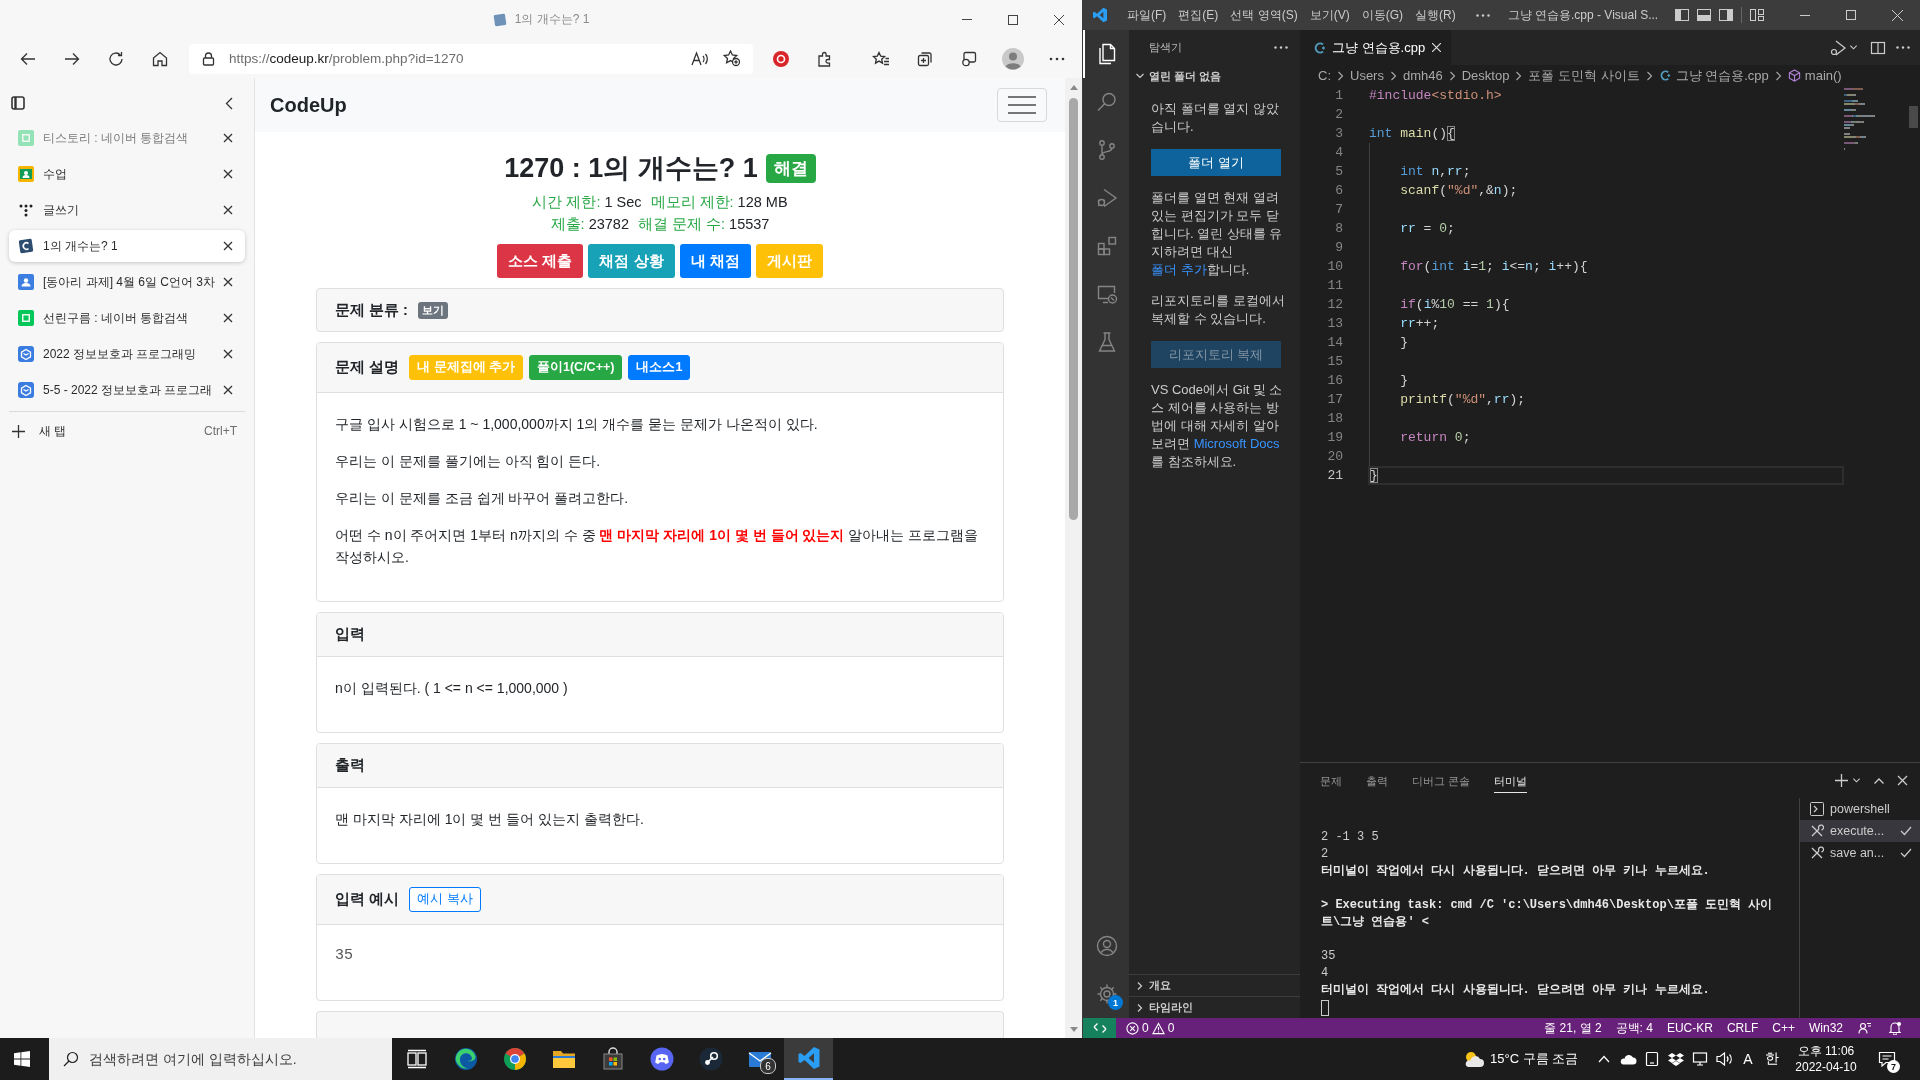  Describe the element at coordinates (1422, 75) in the screenshot. I see `breadcrumb-item: dmh46` at that location.